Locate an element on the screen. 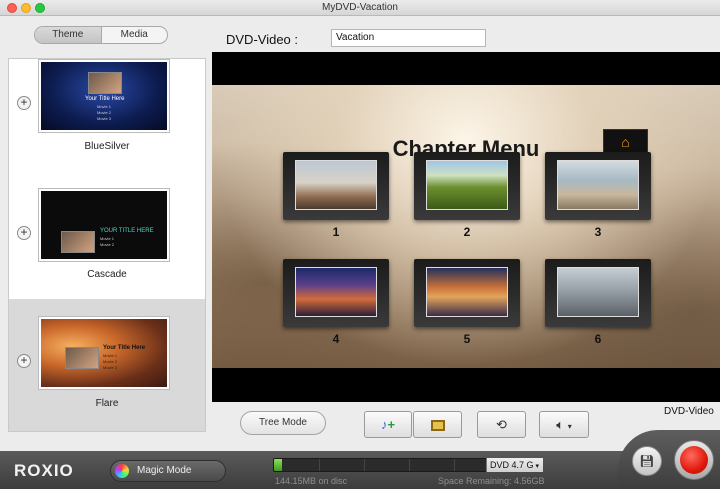  capacity-fill is located at coordinates (278, 465).